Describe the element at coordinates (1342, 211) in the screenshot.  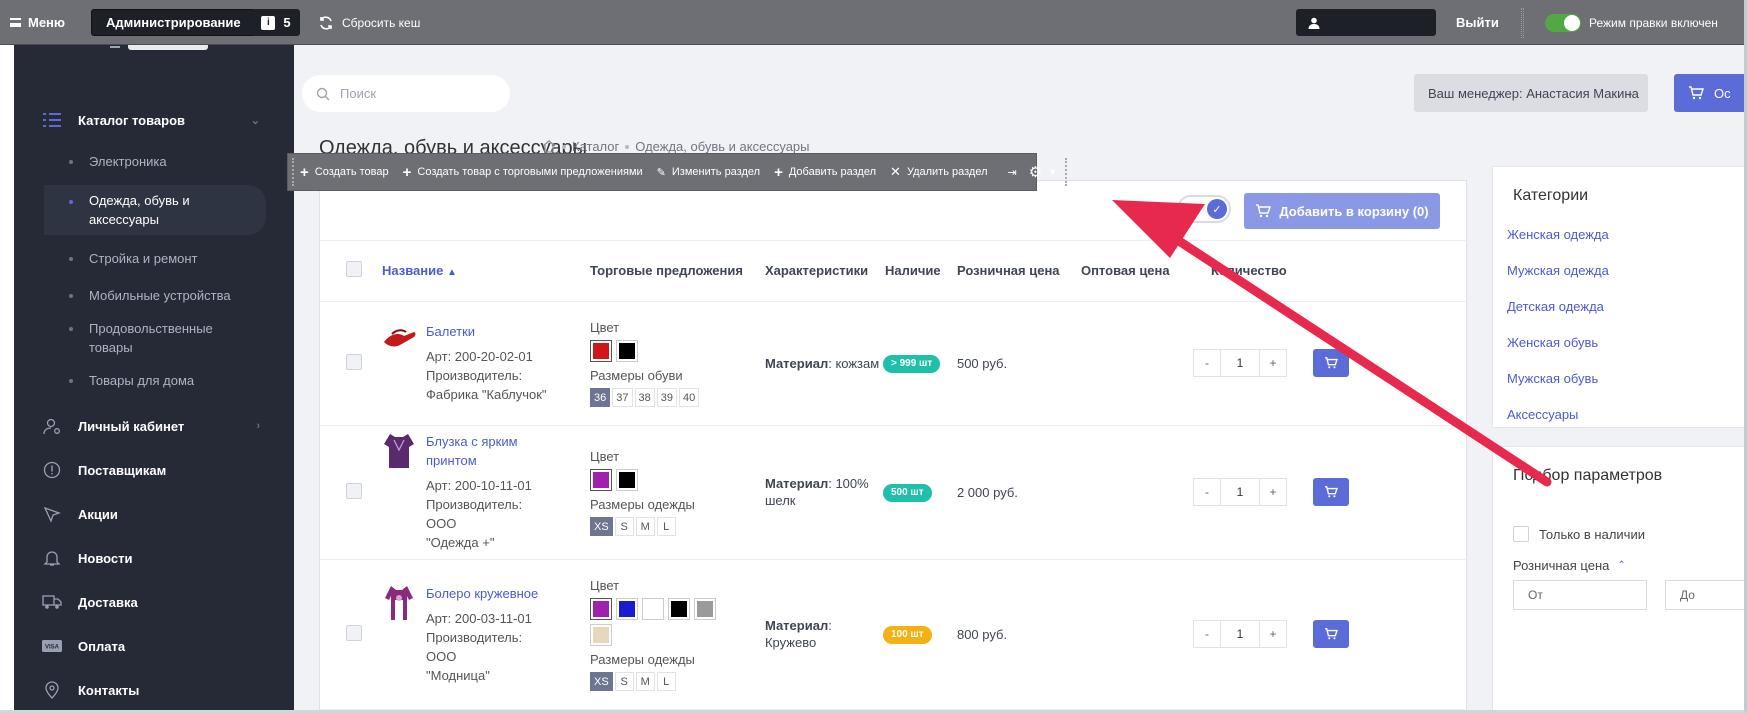
I see `add-to-cart-button: Добавить в корзину (0)` at that location.